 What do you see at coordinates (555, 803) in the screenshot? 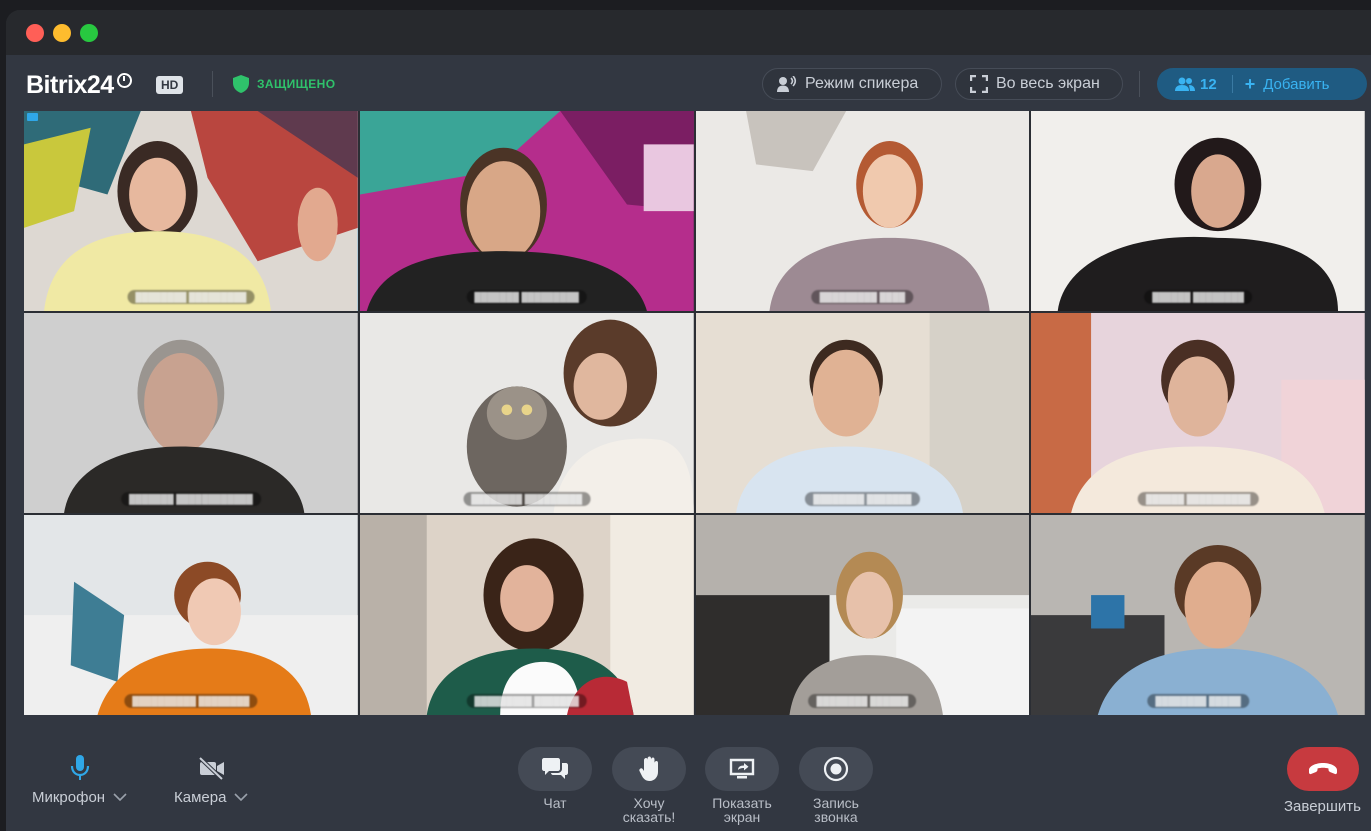
I see `chat-label: Чат` at bounding box center [555, 803].